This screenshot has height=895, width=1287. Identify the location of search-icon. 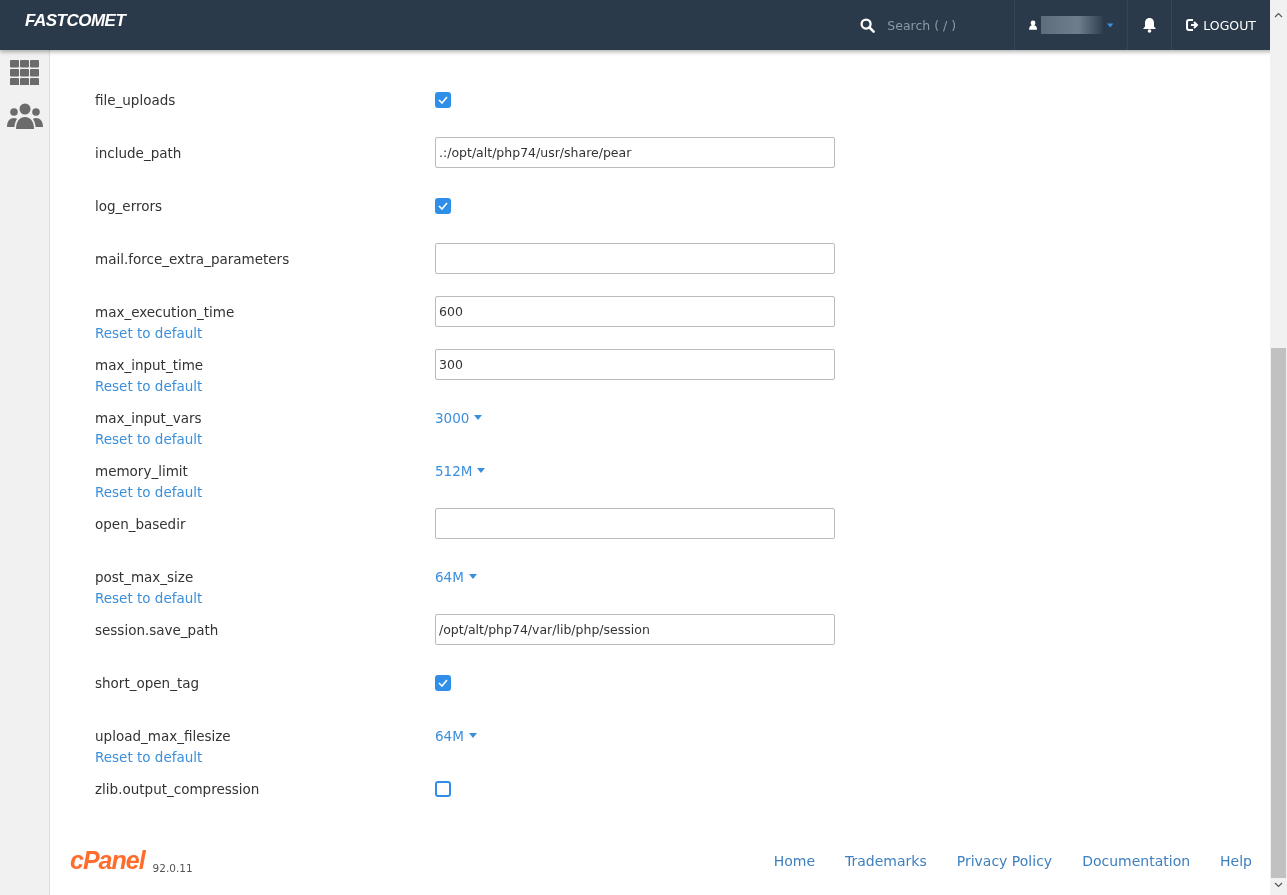
(868, 25).